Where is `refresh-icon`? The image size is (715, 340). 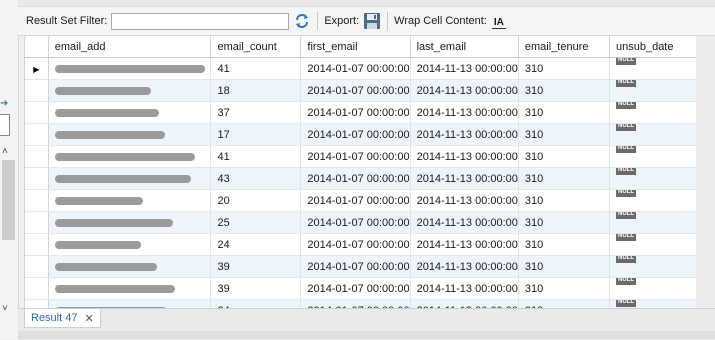 refresh-icon is located at coordinates (302, 21).